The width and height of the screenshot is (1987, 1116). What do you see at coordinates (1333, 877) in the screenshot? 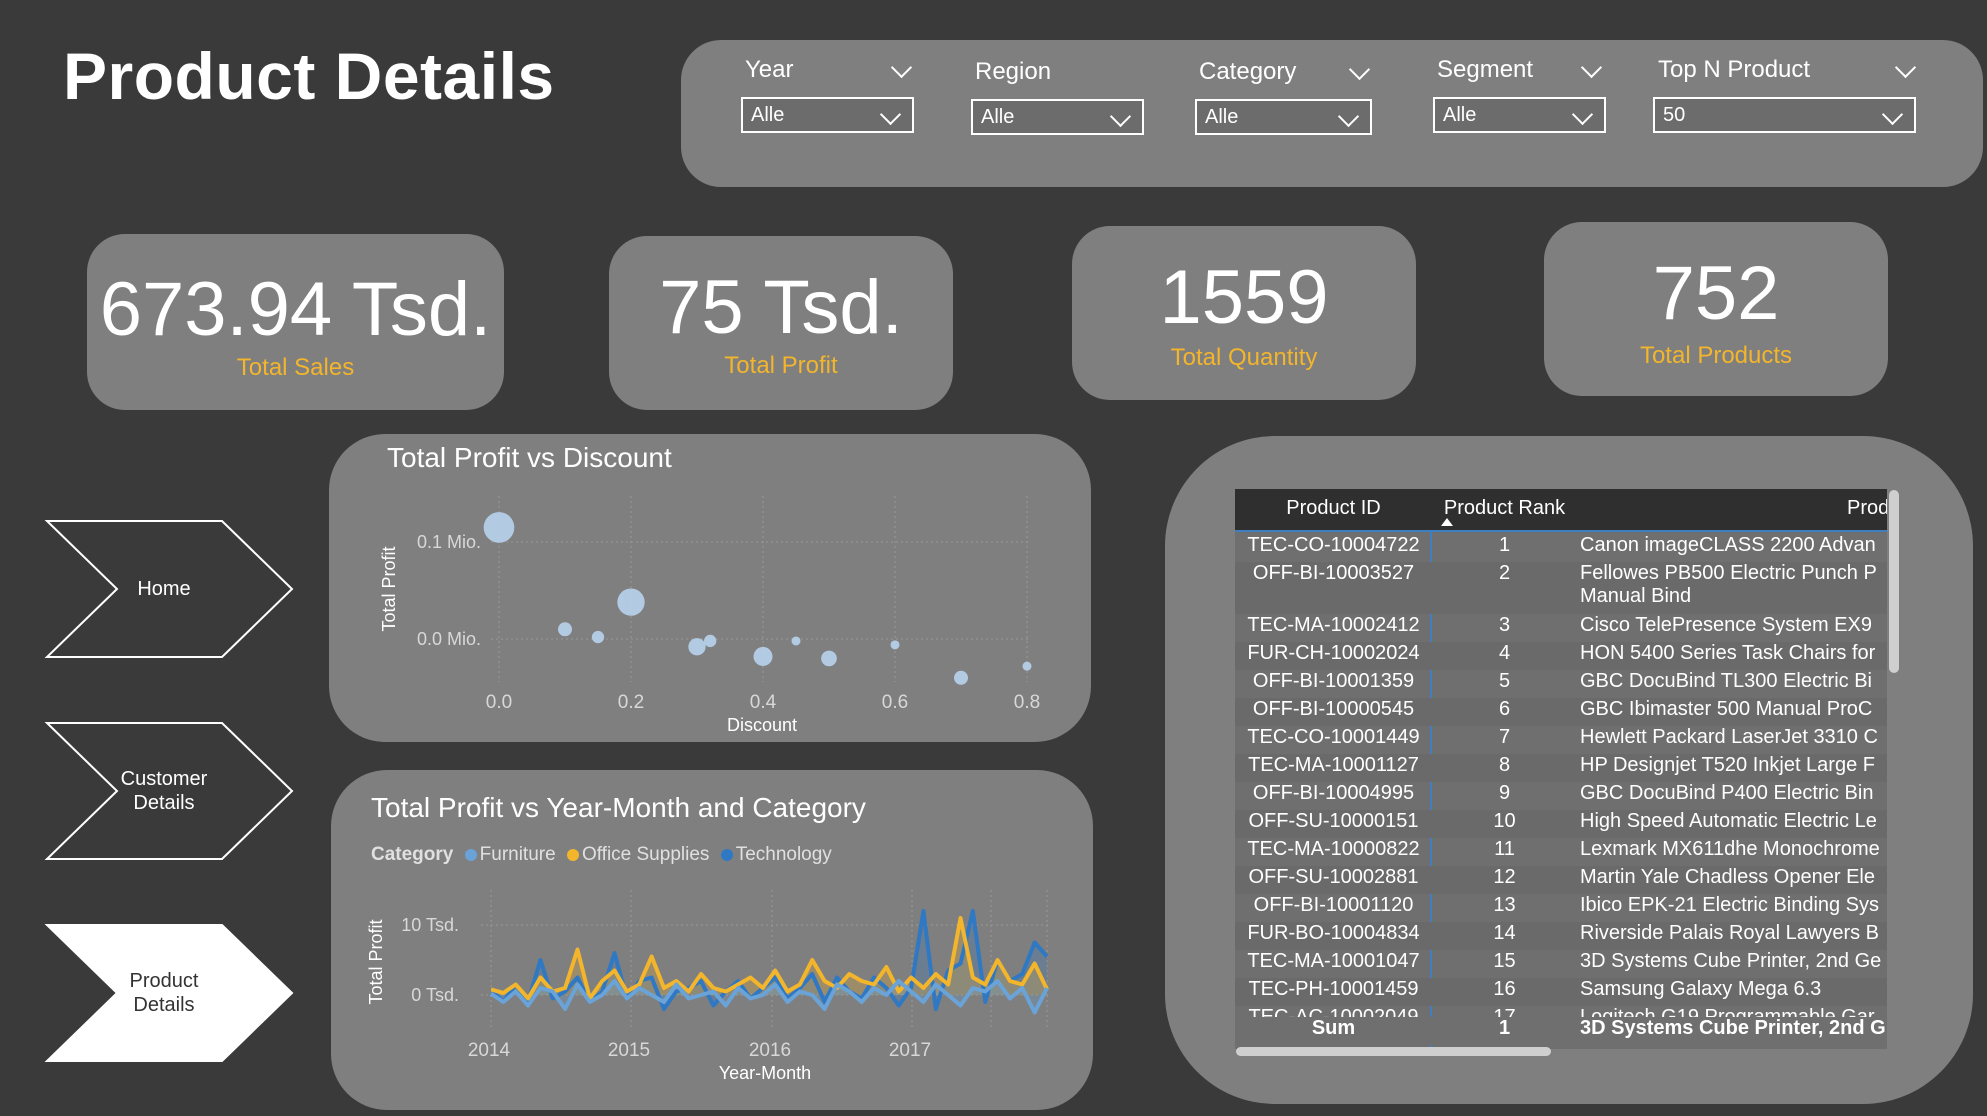
I see `cell-product-id: OFF-SU-10002881` at bounding box center [1333, 877].